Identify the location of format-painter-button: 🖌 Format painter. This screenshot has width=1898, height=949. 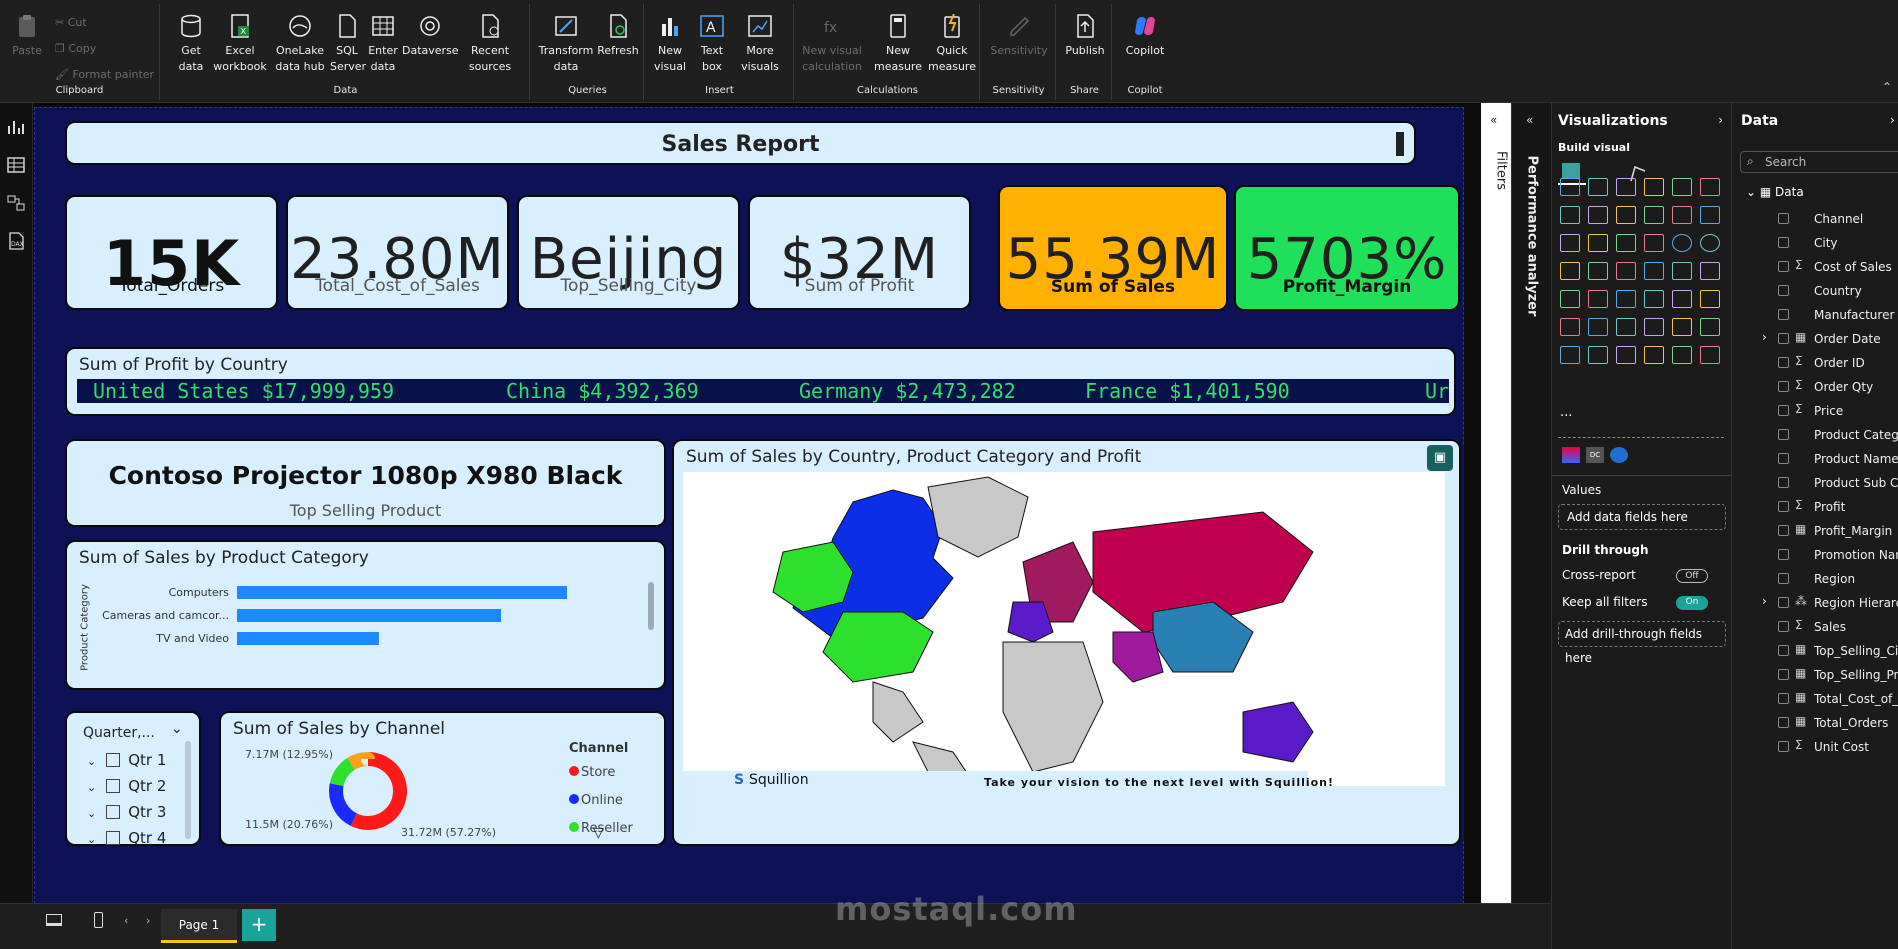
(104, 74).